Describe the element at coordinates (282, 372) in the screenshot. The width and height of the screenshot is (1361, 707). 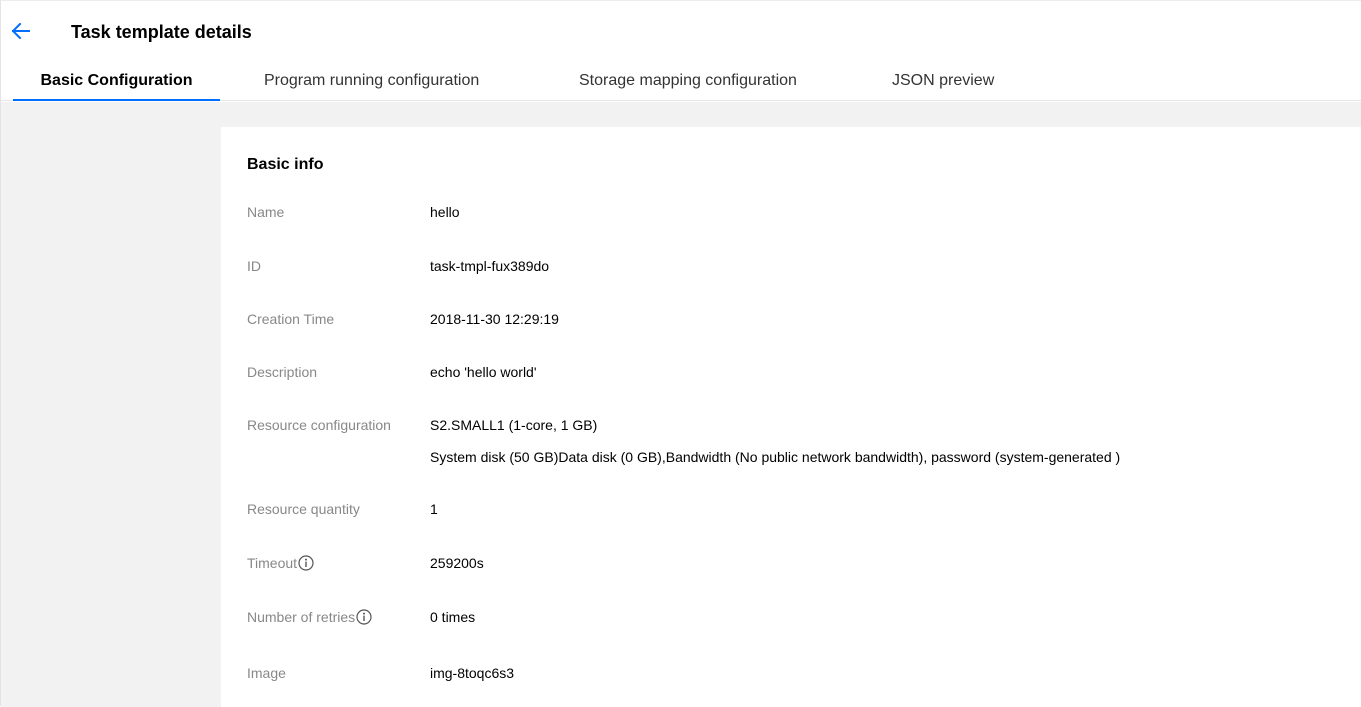
I see `row-label: Description` at that location.